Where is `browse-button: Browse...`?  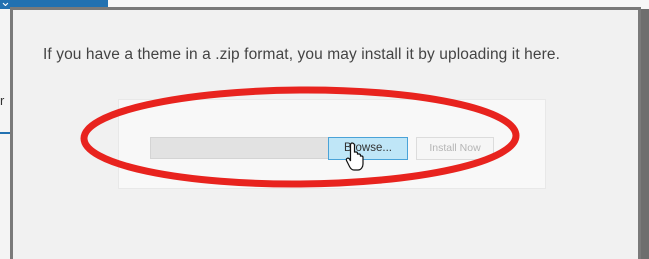
browse-button: Browse... is located at coordinates (368, 148).